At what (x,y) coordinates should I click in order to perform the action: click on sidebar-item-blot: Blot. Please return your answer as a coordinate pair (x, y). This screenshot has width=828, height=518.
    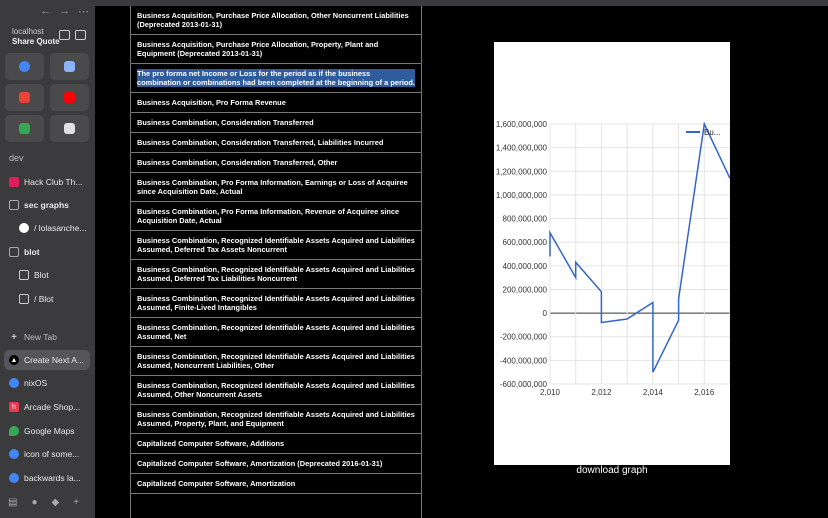
    Looking at the image, I should click on (52, 275).